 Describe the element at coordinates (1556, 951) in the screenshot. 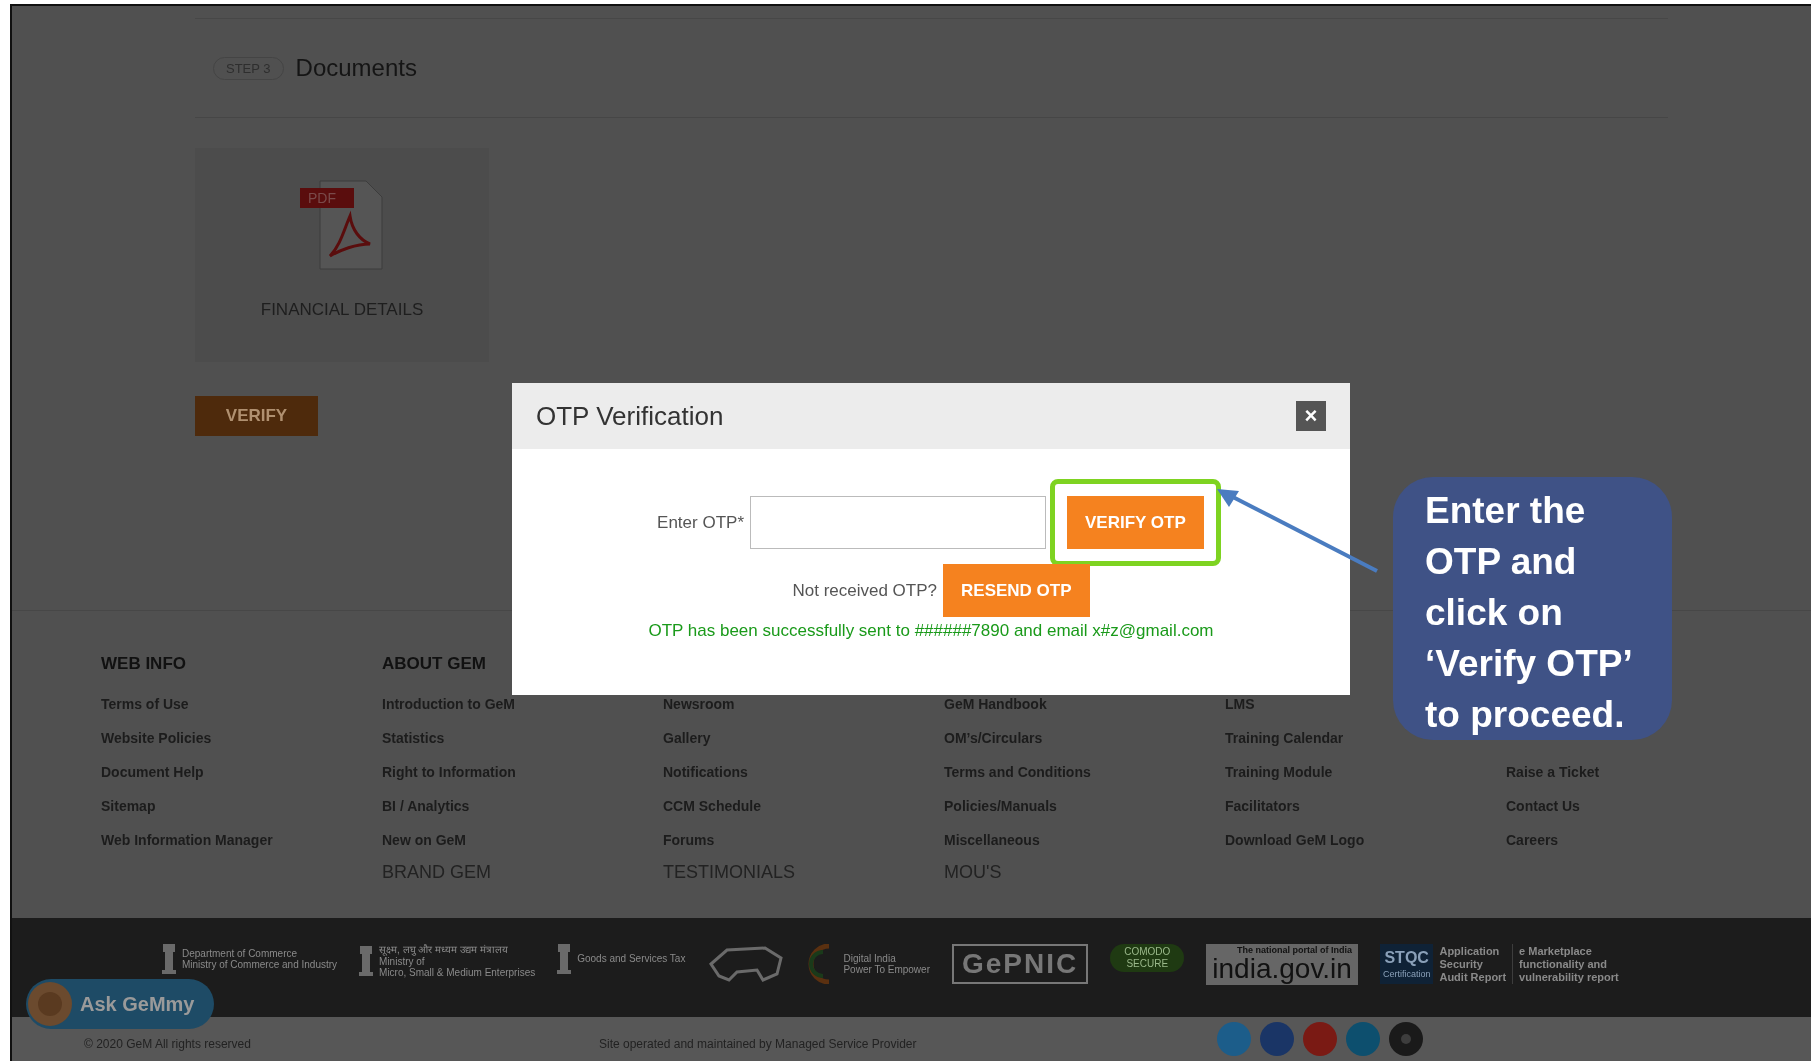

I see `partner-text: e Marketplace` at that location.